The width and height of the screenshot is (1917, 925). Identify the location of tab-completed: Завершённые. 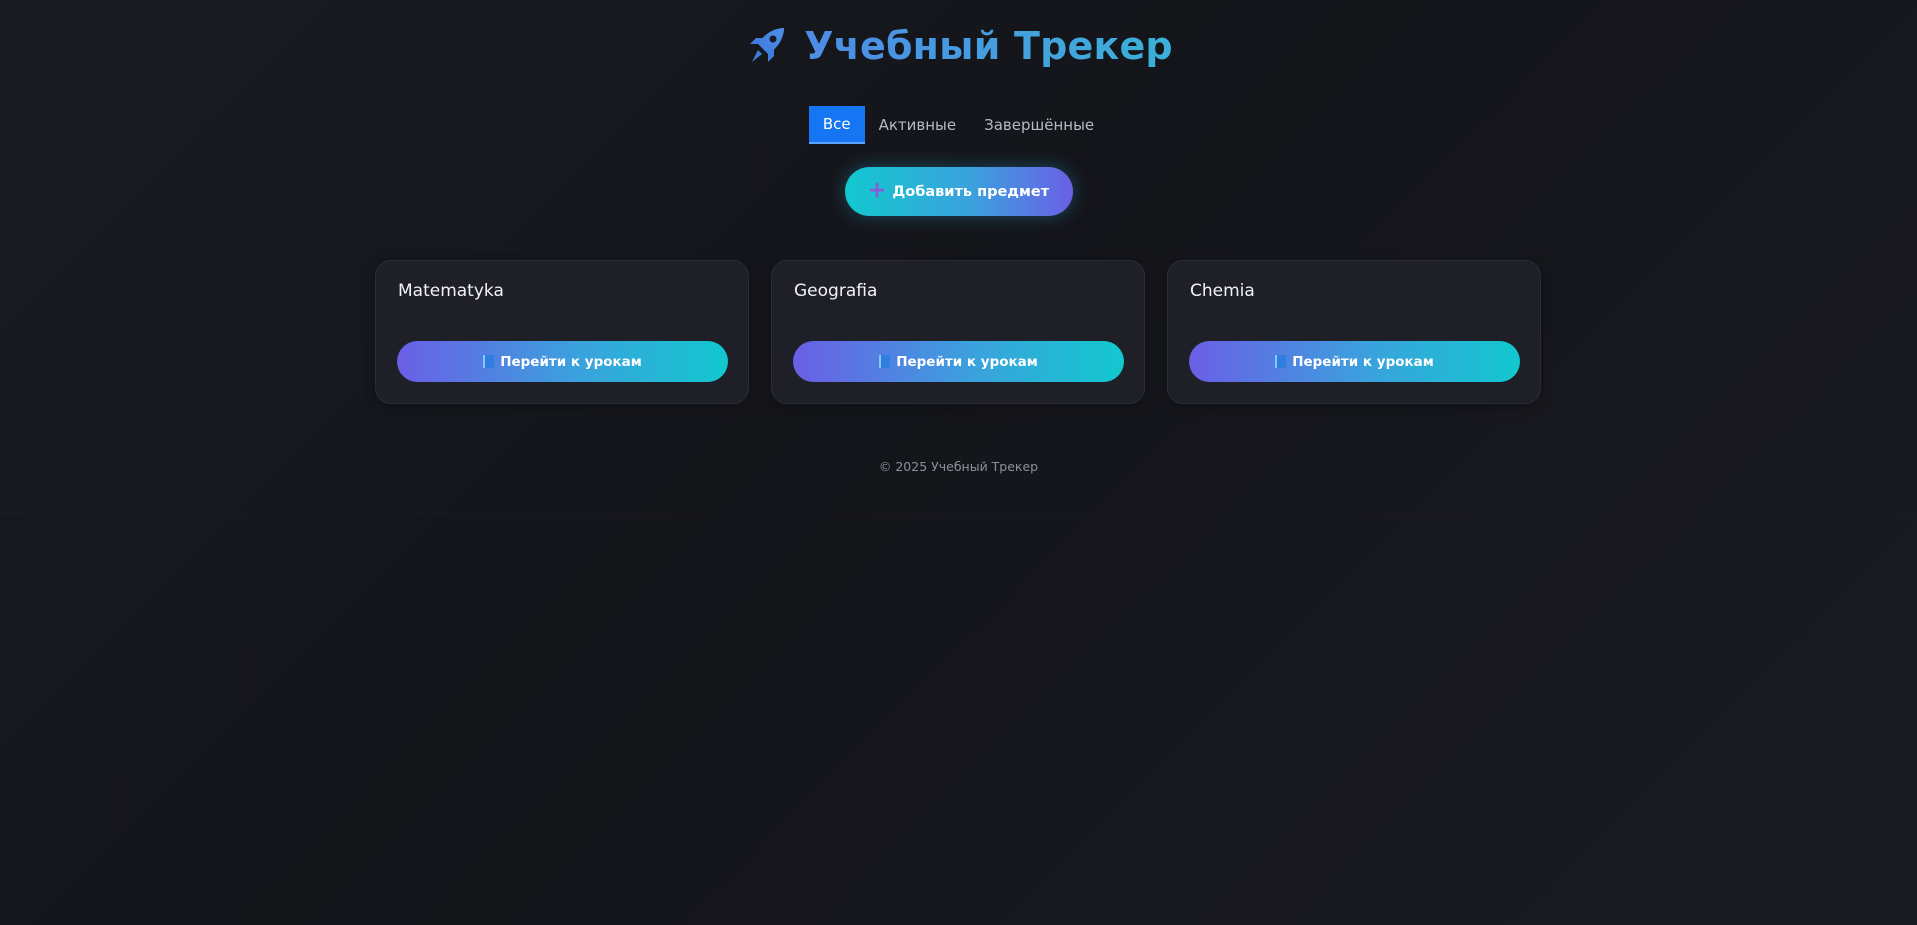
(1039, 125).